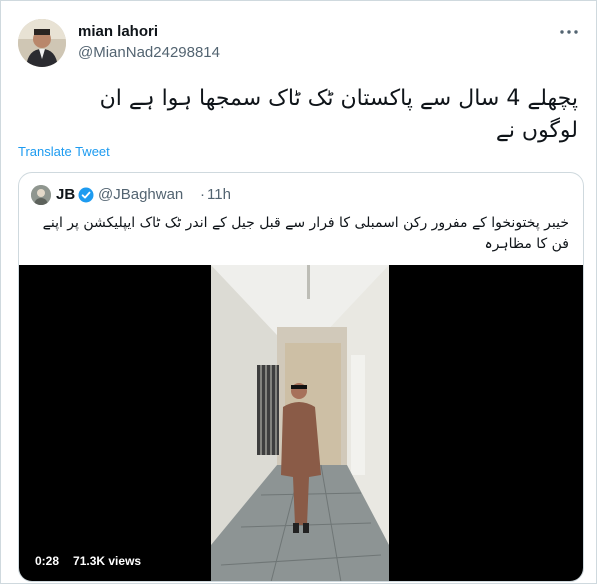 This screenshot has height=584, width=597. I want to click on tweet-text-line: لوگوں نے, so click(536, 130).